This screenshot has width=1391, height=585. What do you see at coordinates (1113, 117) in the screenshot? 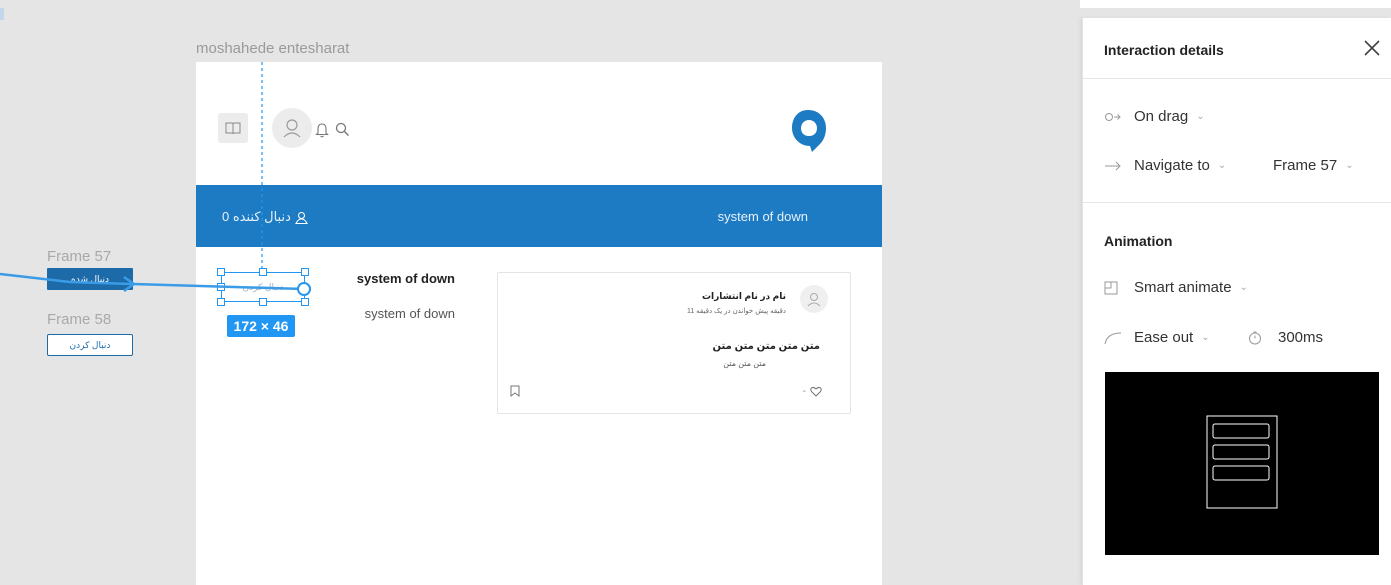
I see `drag-icon` at bounding box center [1113, 117].